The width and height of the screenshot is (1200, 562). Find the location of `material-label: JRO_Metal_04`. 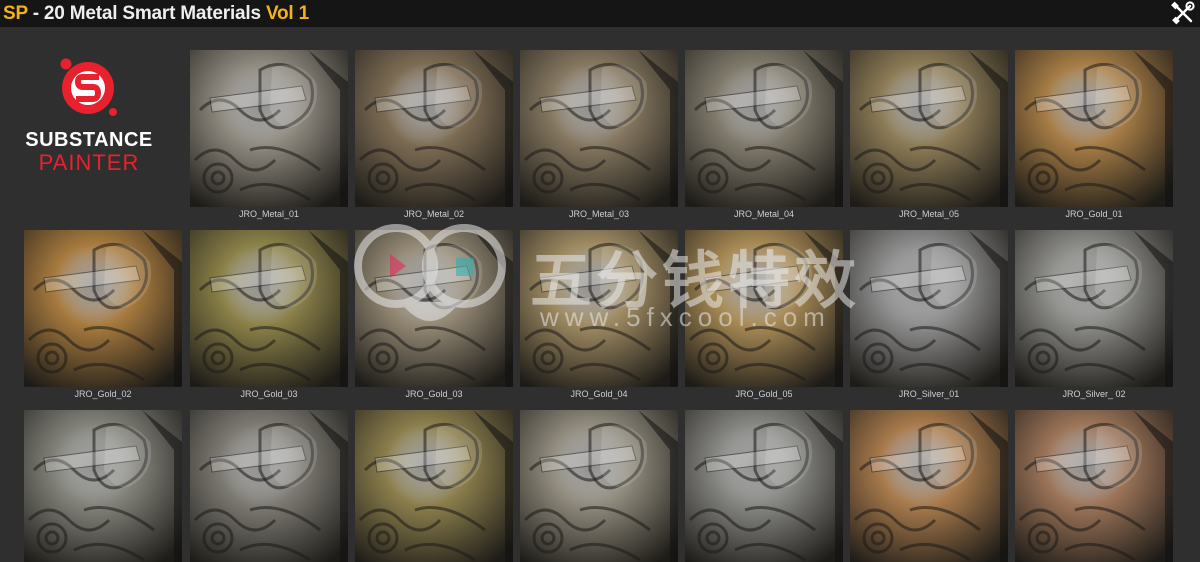

material-label: JRO_Metal_04 is located at coordinates (764, 214).